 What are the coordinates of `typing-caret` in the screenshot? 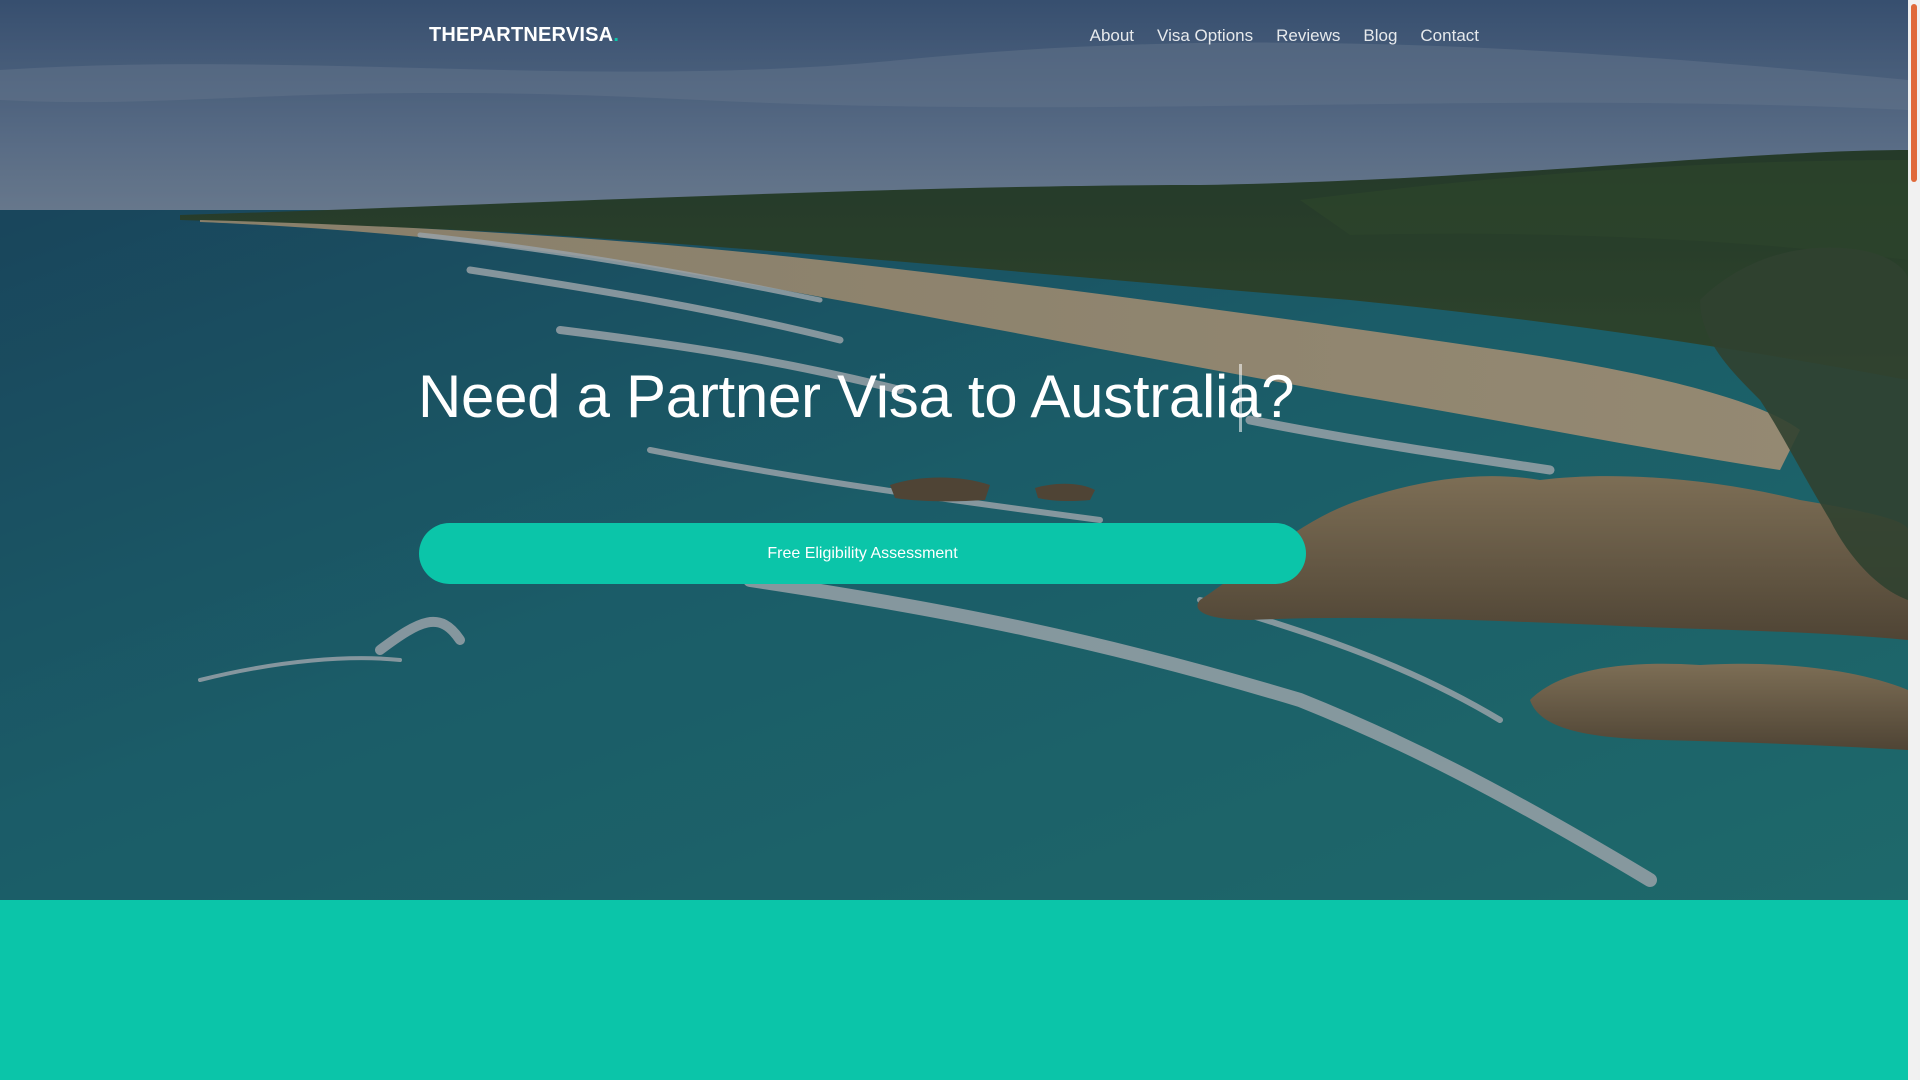 It's located at (1240, 398).